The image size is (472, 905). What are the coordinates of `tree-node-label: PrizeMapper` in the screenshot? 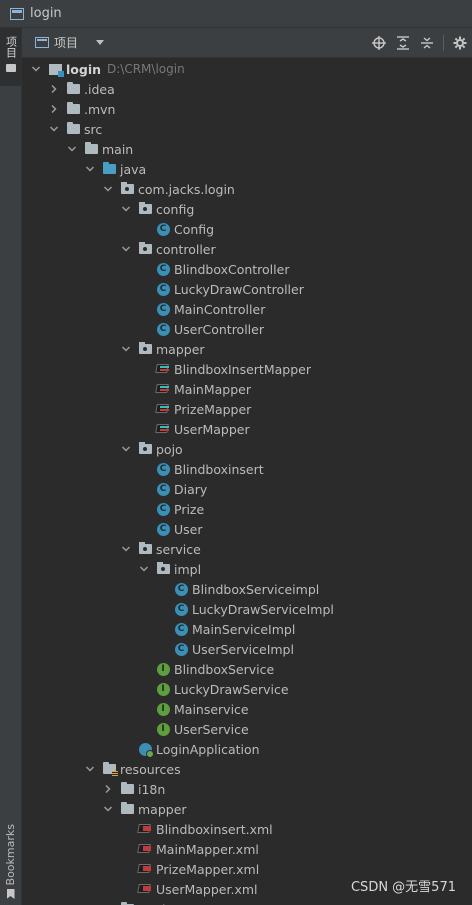 It's located at (213, 409).